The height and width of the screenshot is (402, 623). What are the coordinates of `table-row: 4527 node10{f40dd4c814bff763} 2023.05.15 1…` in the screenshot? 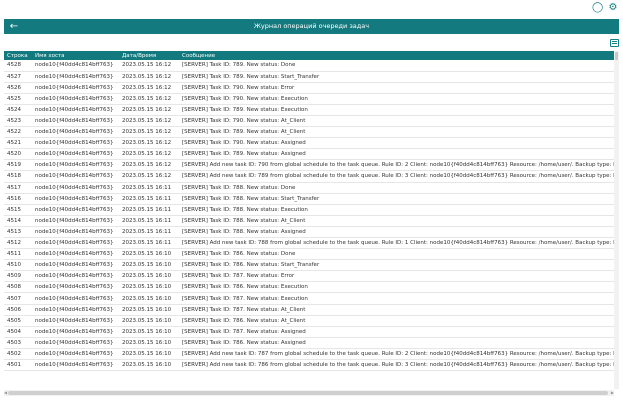 It's located at (309, 77).